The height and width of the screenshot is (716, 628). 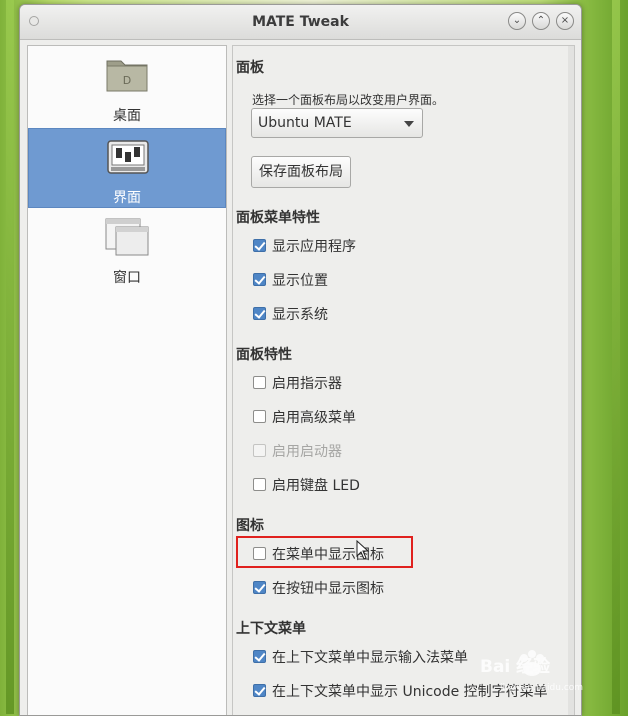 I want to click on dropdown-arrow-icon, so click(x=409, y=124).